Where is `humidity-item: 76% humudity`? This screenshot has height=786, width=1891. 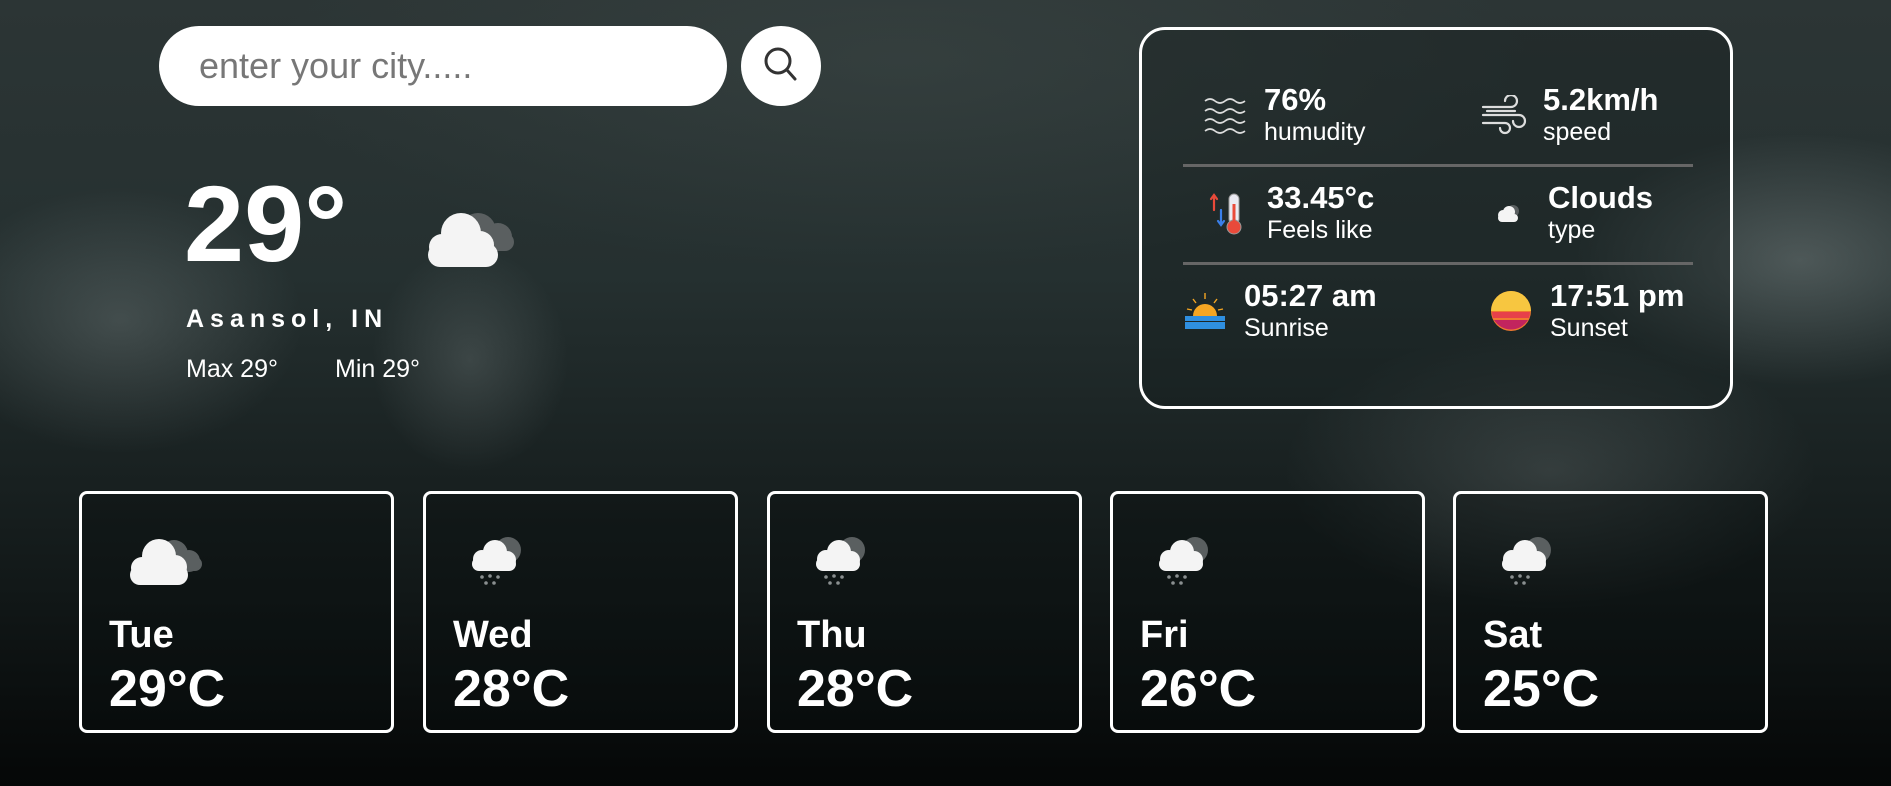
humidity-item: 76% humudity is located at coordinates (1282, 115).